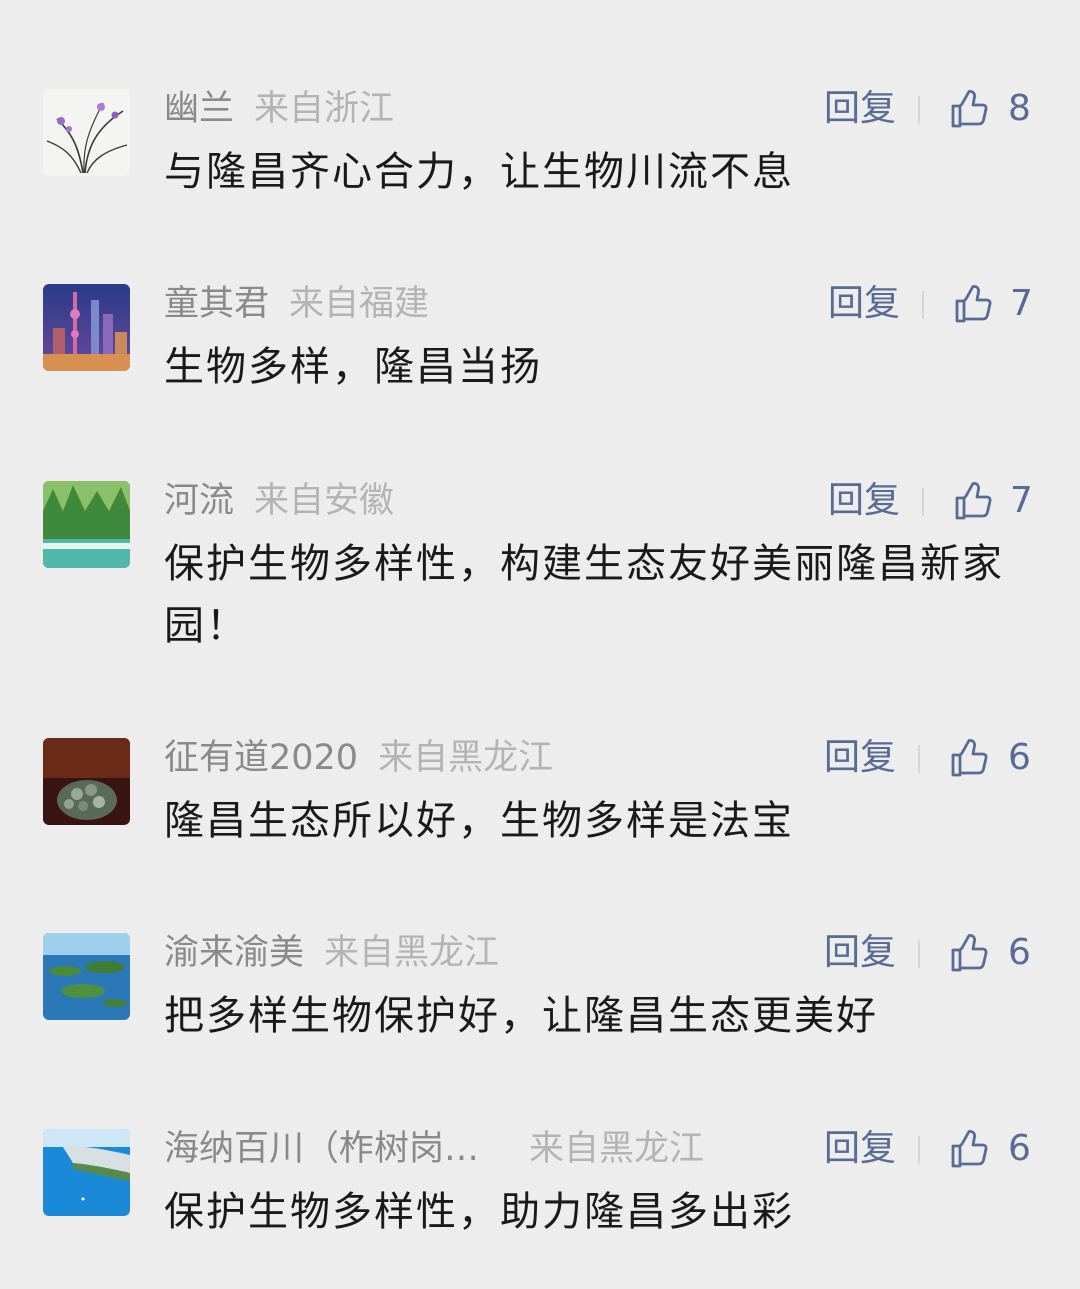 This screenshot has height=1289, width=1080. What do you see at coordinates (521, 1016) in the screenshot?
I see `comment-text: 把多样生物保护好，让隆昌生态更美好` at bounding box center [521, 1016].